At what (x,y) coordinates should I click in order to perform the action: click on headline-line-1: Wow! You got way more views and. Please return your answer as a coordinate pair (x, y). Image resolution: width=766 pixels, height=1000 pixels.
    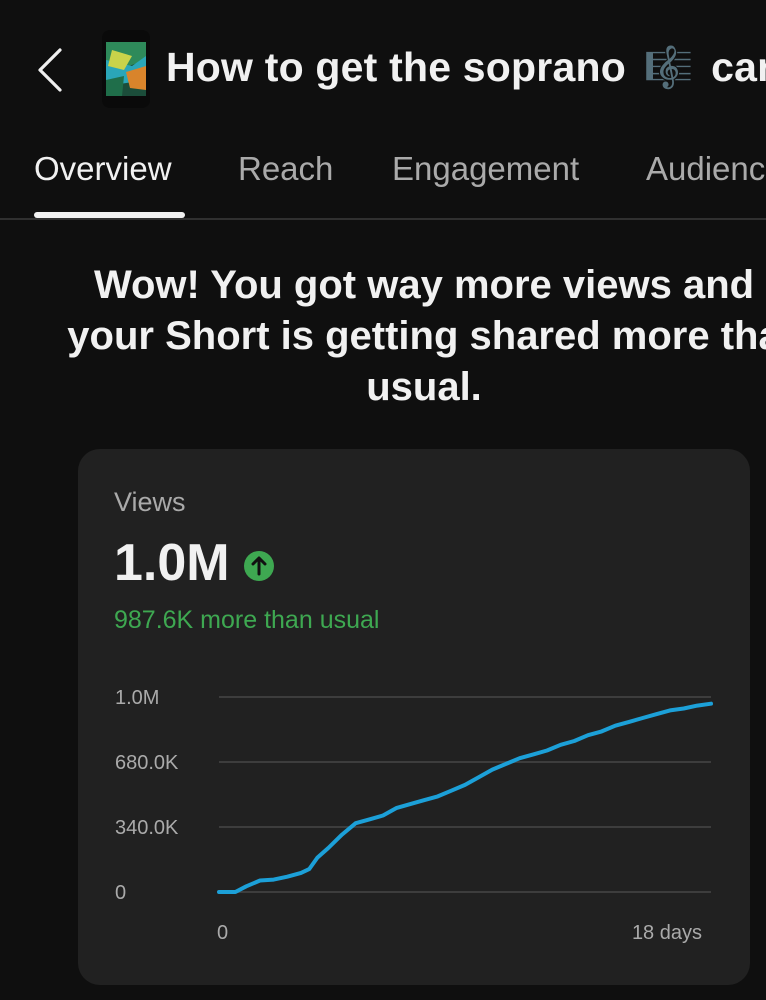
    Looking at the image, I should click on (424, 285).